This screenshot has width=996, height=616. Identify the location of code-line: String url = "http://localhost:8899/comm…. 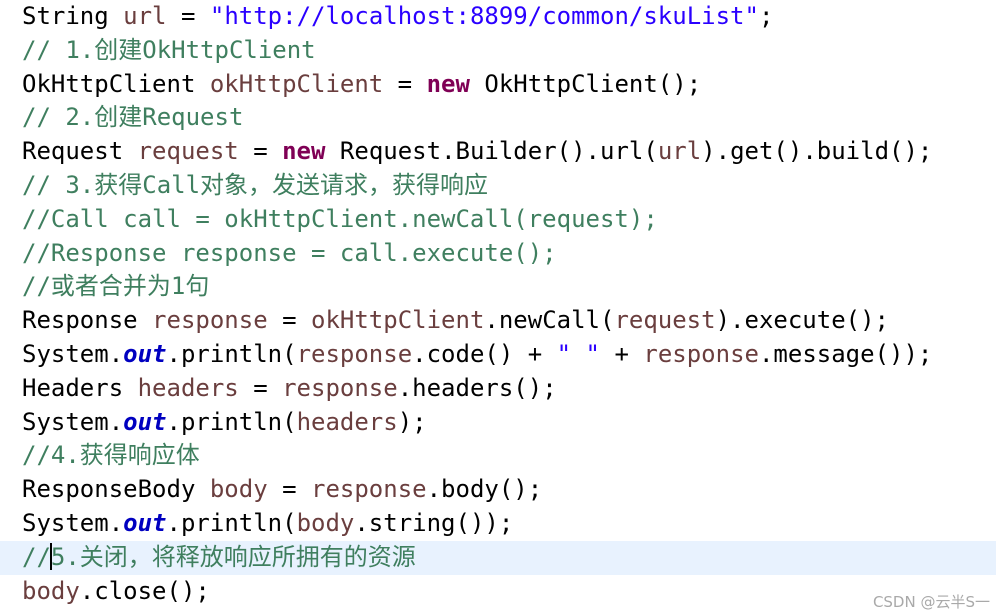
(498, 17).